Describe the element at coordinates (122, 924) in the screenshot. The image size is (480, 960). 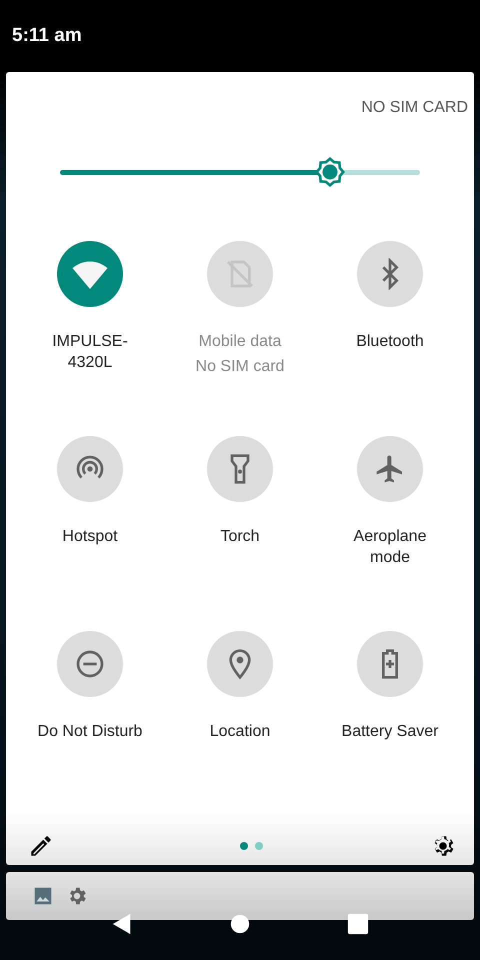
I see `back-icon` at that location.